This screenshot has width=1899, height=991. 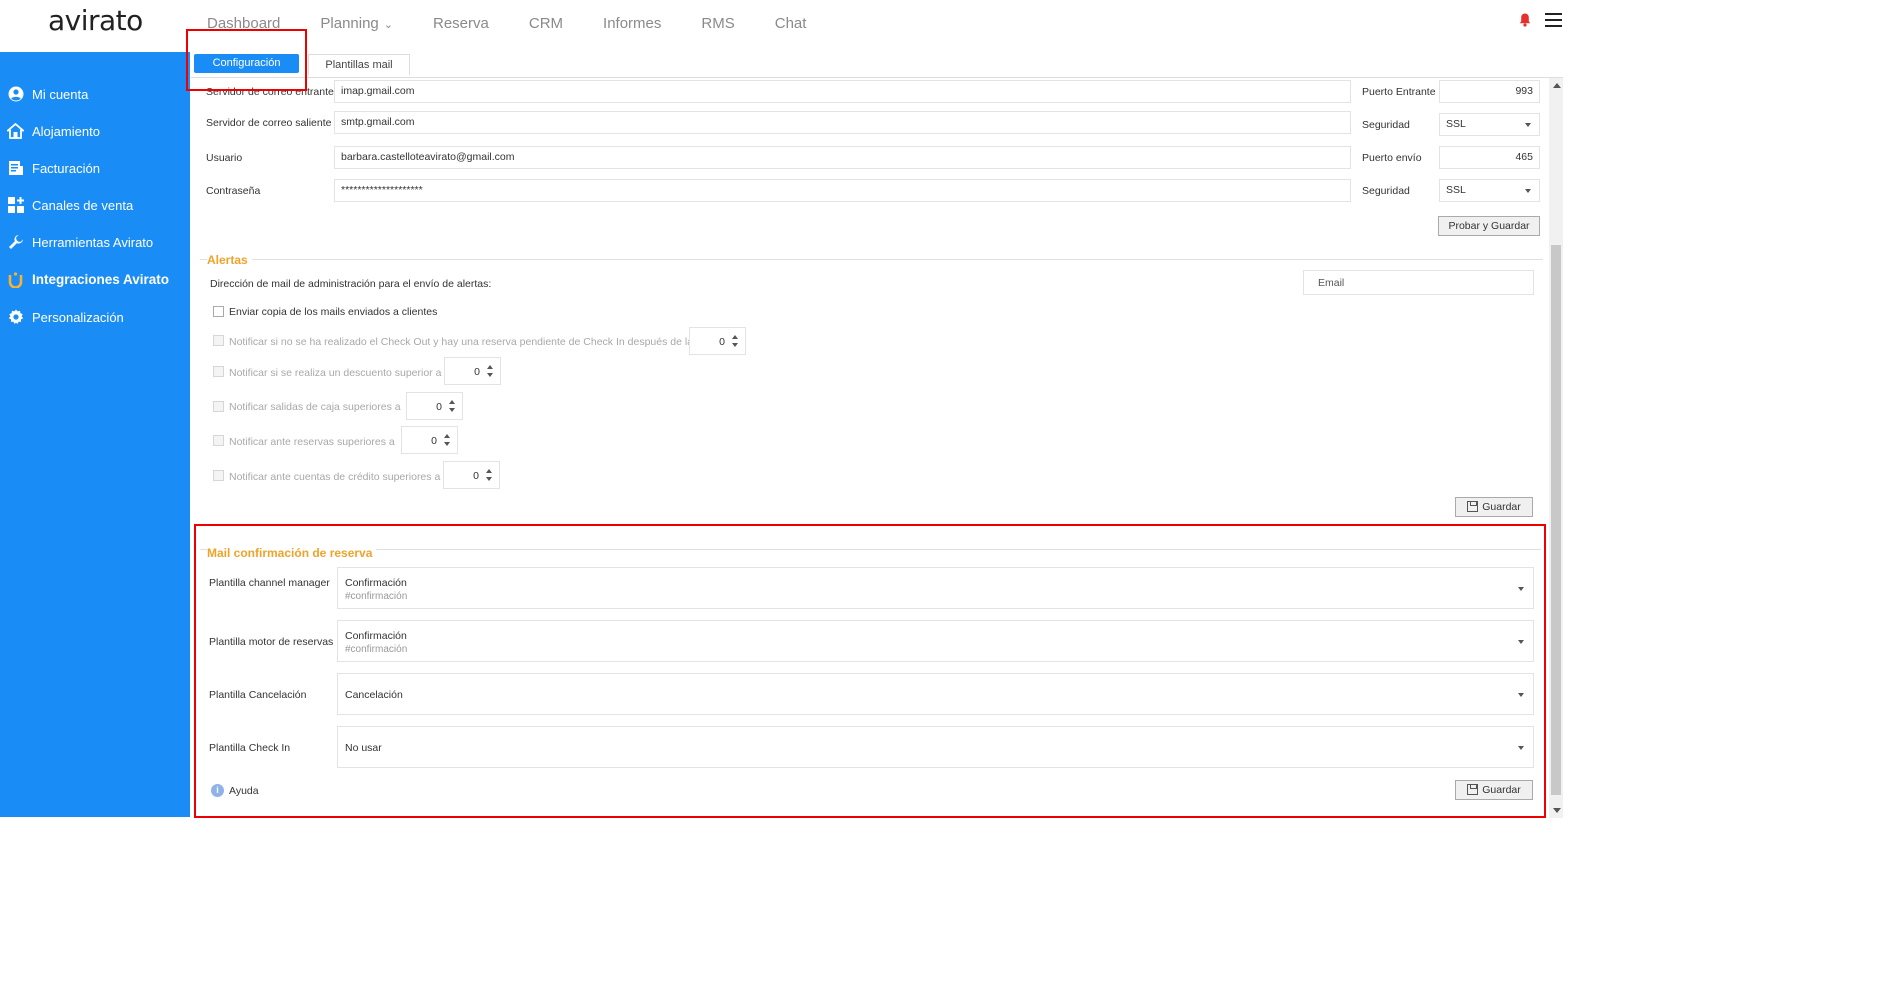 What do you see at coordinates (434, 406) in the screenshot?
I see `notify-cash-stepper: 0` at bounding box center [434, 406].